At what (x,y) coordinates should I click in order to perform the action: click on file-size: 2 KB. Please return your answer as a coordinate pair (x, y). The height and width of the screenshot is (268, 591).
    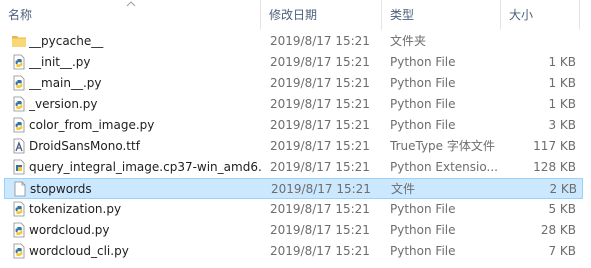
    Looking at the image, I should click on (563, 189).